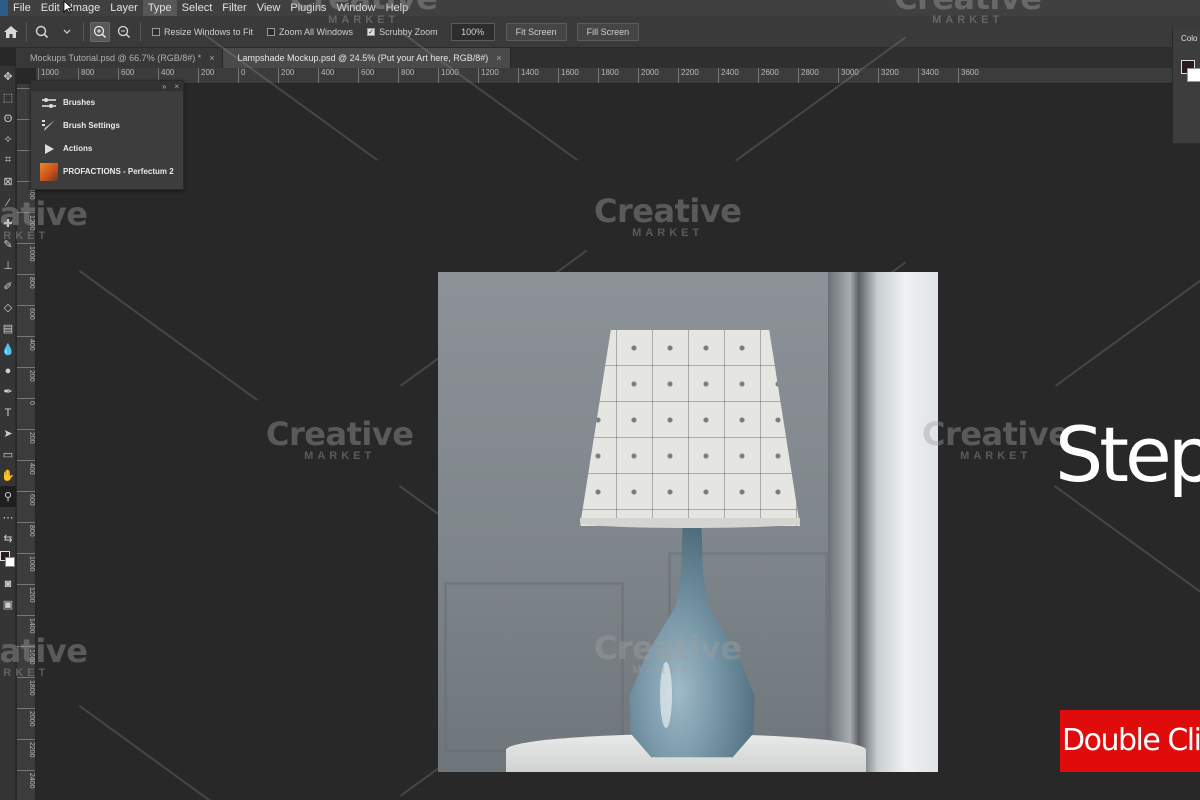  What do you see at coordinates (107, 125) in the screenshot?
I see `panel-brush-settings: Brush Settings` at bounding box center [107, 125].